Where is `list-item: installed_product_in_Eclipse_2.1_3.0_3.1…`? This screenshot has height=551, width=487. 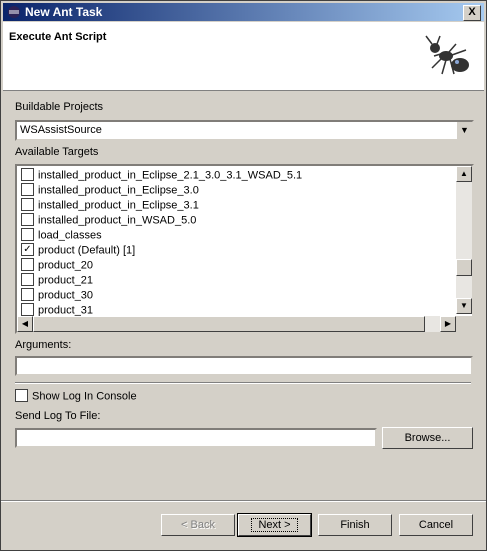
list-item: installed_product_in_Eclipse_2.1_3.0_3.1… is located at coordinates (162, 176).